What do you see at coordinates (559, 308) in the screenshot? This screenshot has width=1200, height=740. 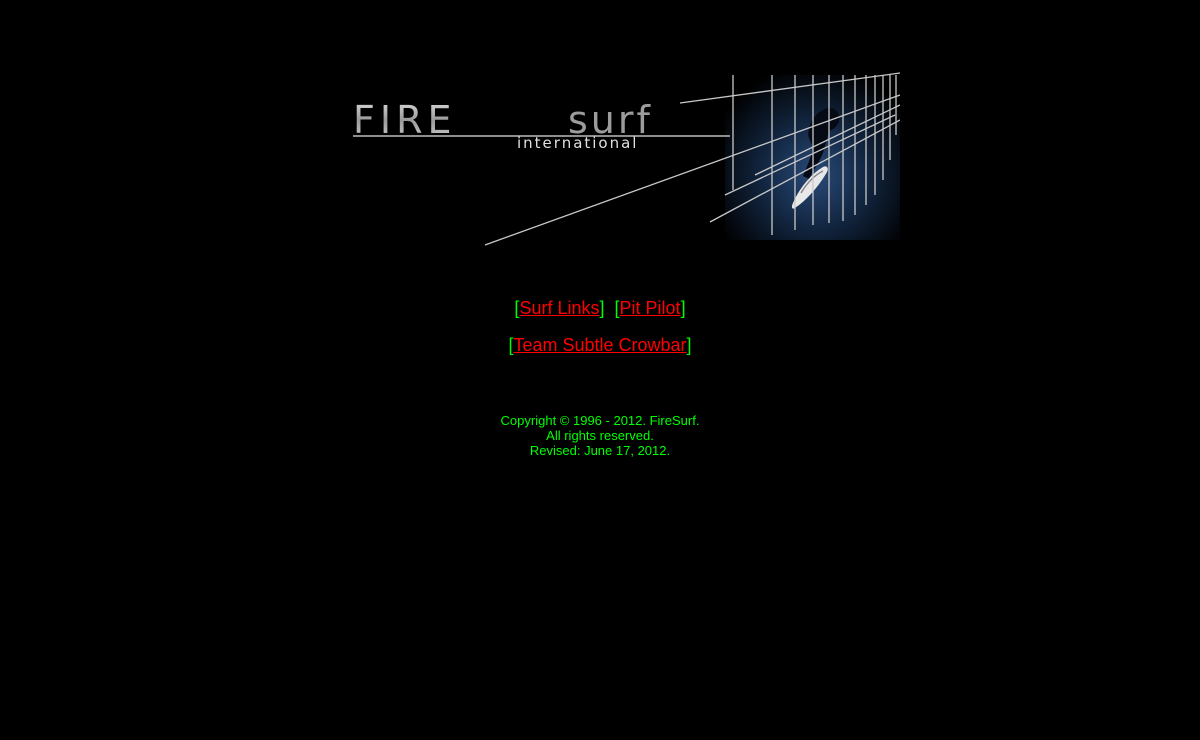 I see `surf-links-link: Surf Links` at bounding box center [559, 308].